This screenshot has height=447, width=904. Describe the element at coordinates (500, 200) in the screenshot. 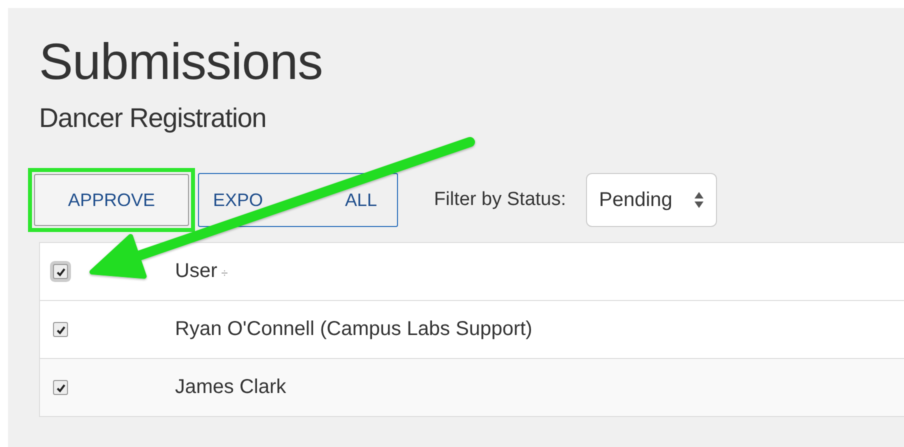

I see `filter-label: Filter by Status:` at that location.